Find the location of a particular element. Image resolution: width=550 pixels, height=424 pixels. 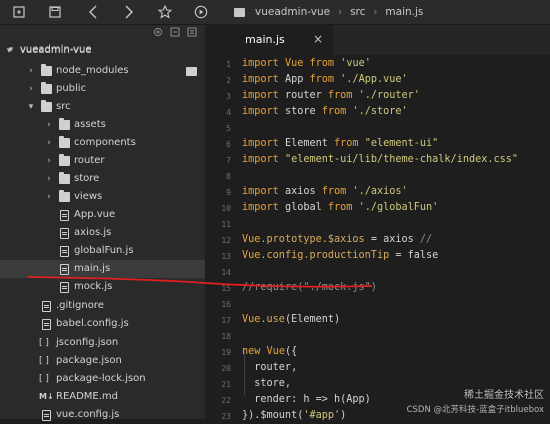

tree-item-globalfun-js: globalFun.js is located at coordinates (102, 251).